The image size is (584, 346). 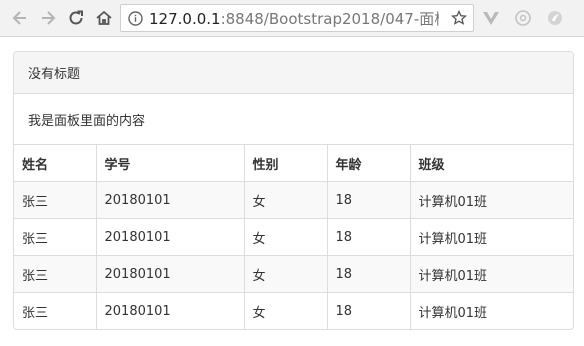 I want to click on panel-heading: 没有标题, so click(x=293, y=73).